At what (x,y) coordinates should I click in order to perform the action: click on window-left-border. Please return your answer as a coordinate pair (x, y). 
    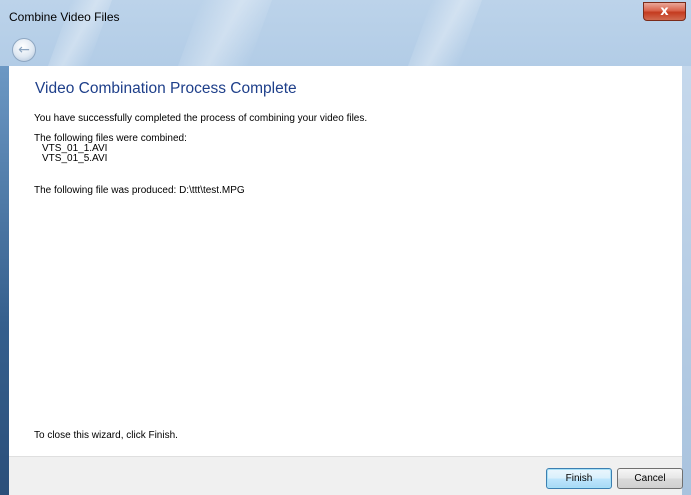
    Looking at the image, I should click on (4, 280).